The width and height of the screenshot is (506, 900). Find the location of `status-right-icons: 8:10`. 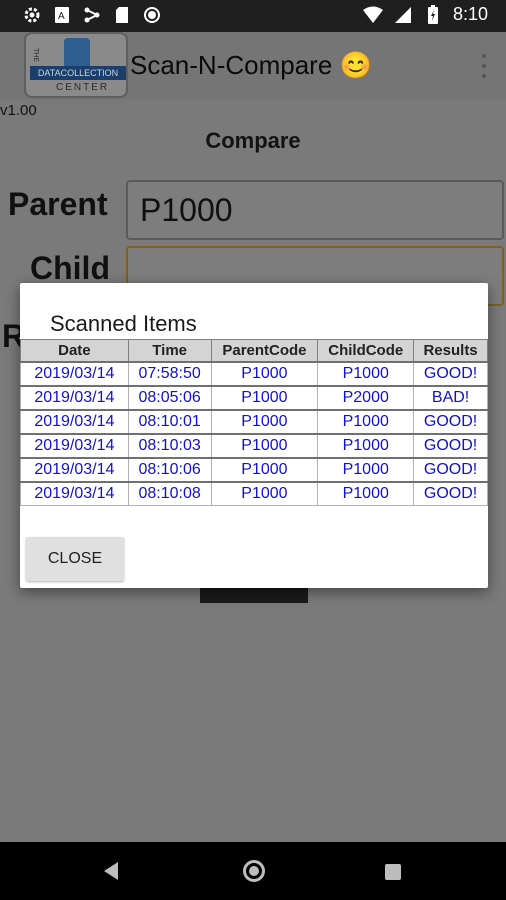

status-right-icons: 8:10 is located at coordinates (425, 14).